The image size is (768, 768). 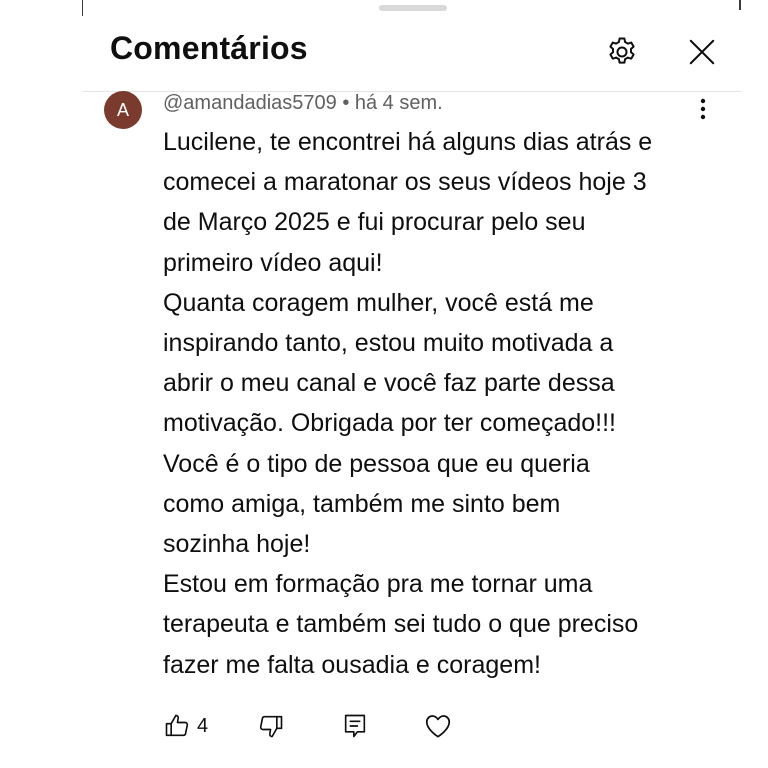 I want to click on comment-actions: 4, so click(x=443, y=726).